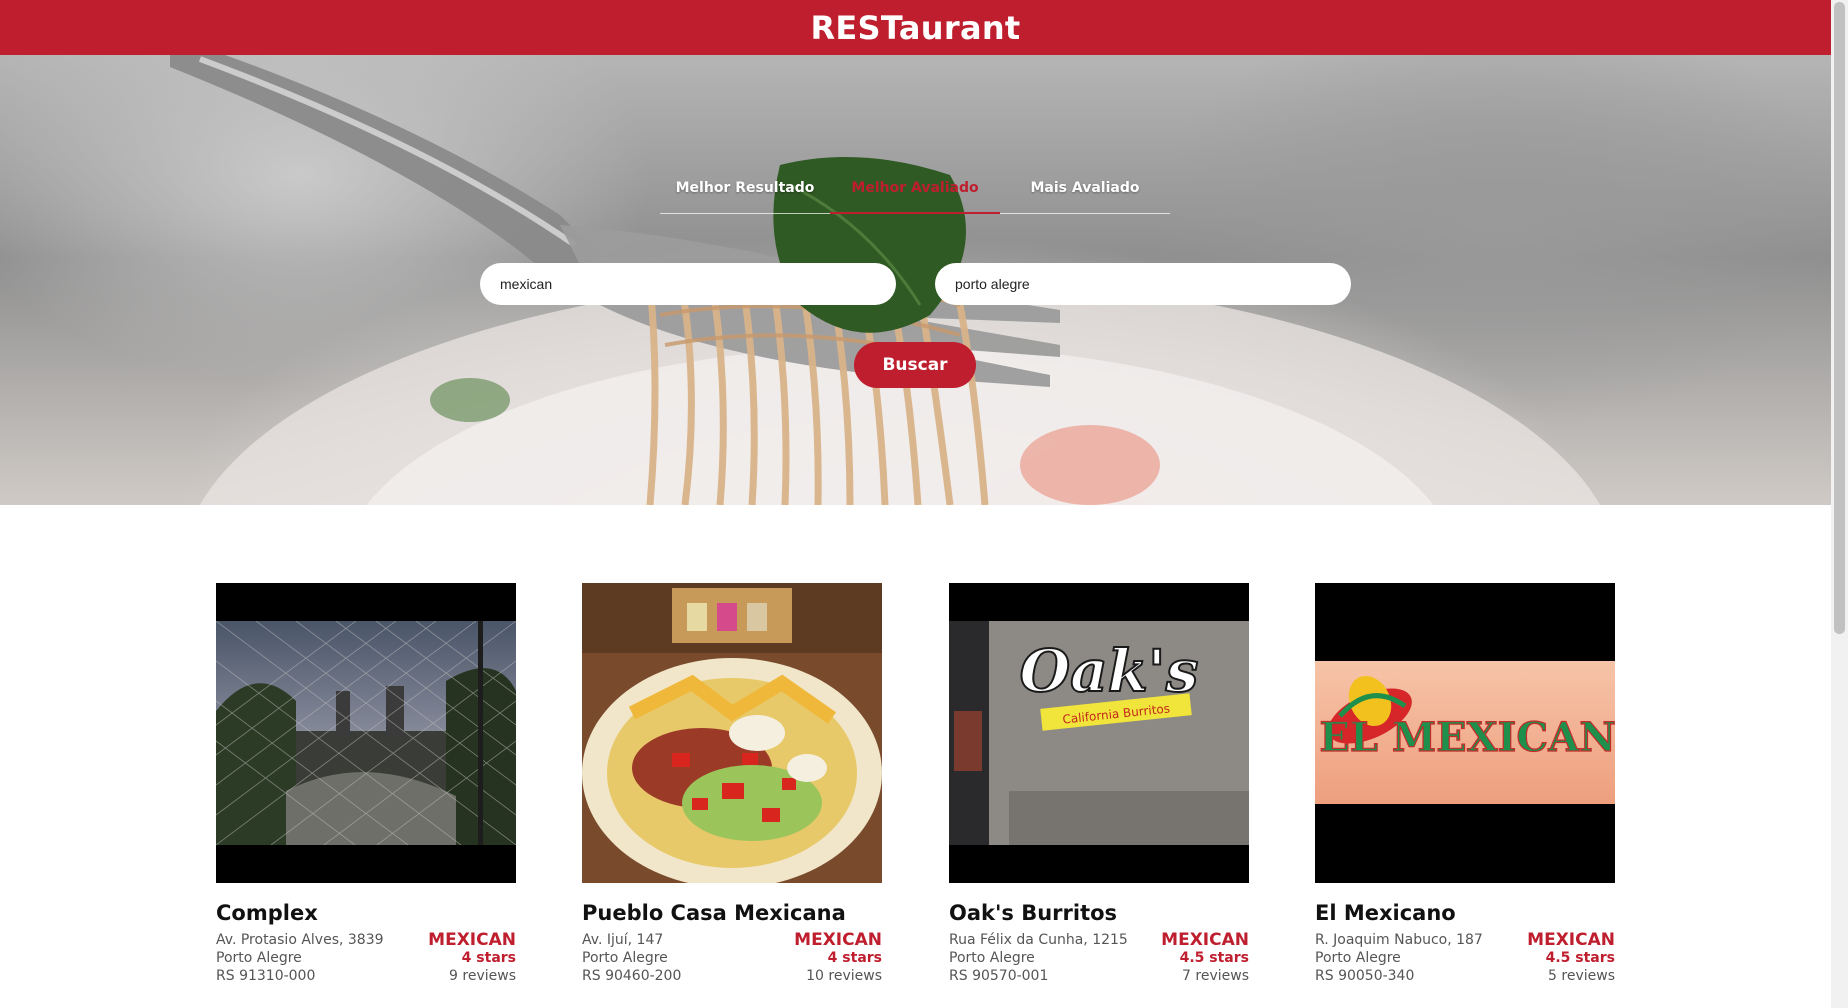 The width and height of the screenshot is (1848, 1008). I want to click on business-meta: MEXICAN 4.5 stars 5 reviews, so click(1571, 958).